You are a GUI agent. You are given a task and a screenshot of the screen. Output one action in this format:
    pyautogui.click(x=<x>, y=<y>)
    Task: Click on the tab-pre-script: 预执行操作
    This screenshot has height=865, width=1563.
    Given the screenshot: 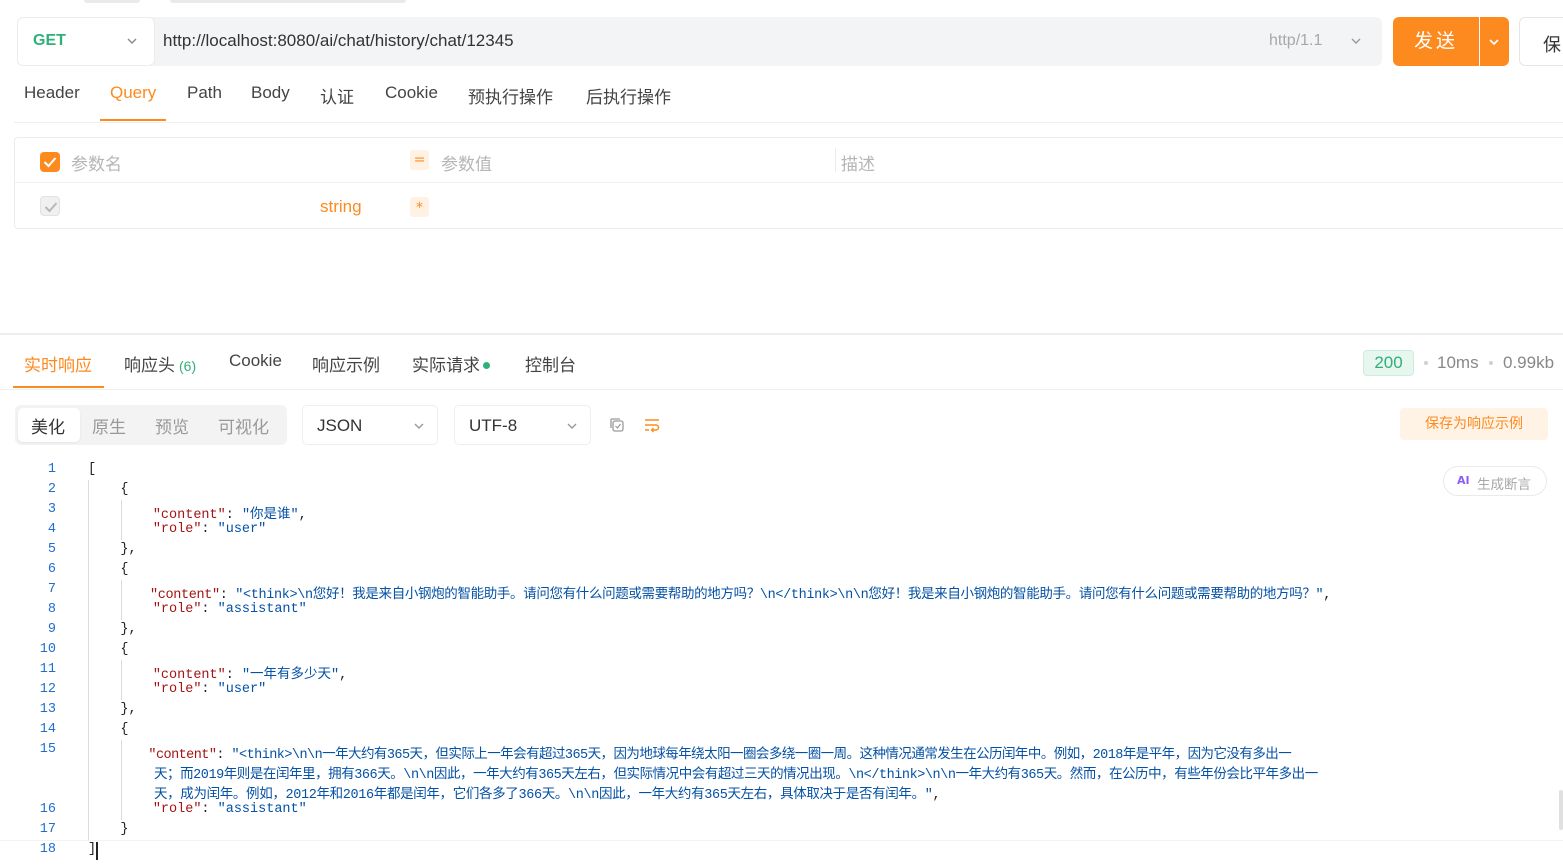 What is the action you would take?
    pyautogui.click(x=510, y=95)
    